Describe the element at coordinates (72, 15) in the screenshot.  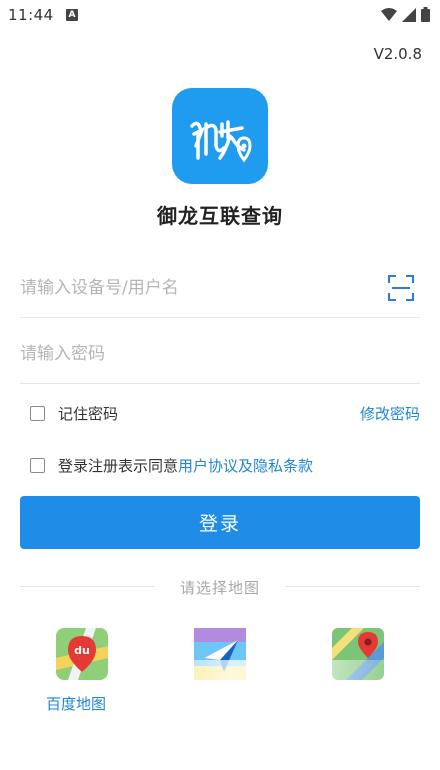
I see `notification-a-icon: A` at that location.